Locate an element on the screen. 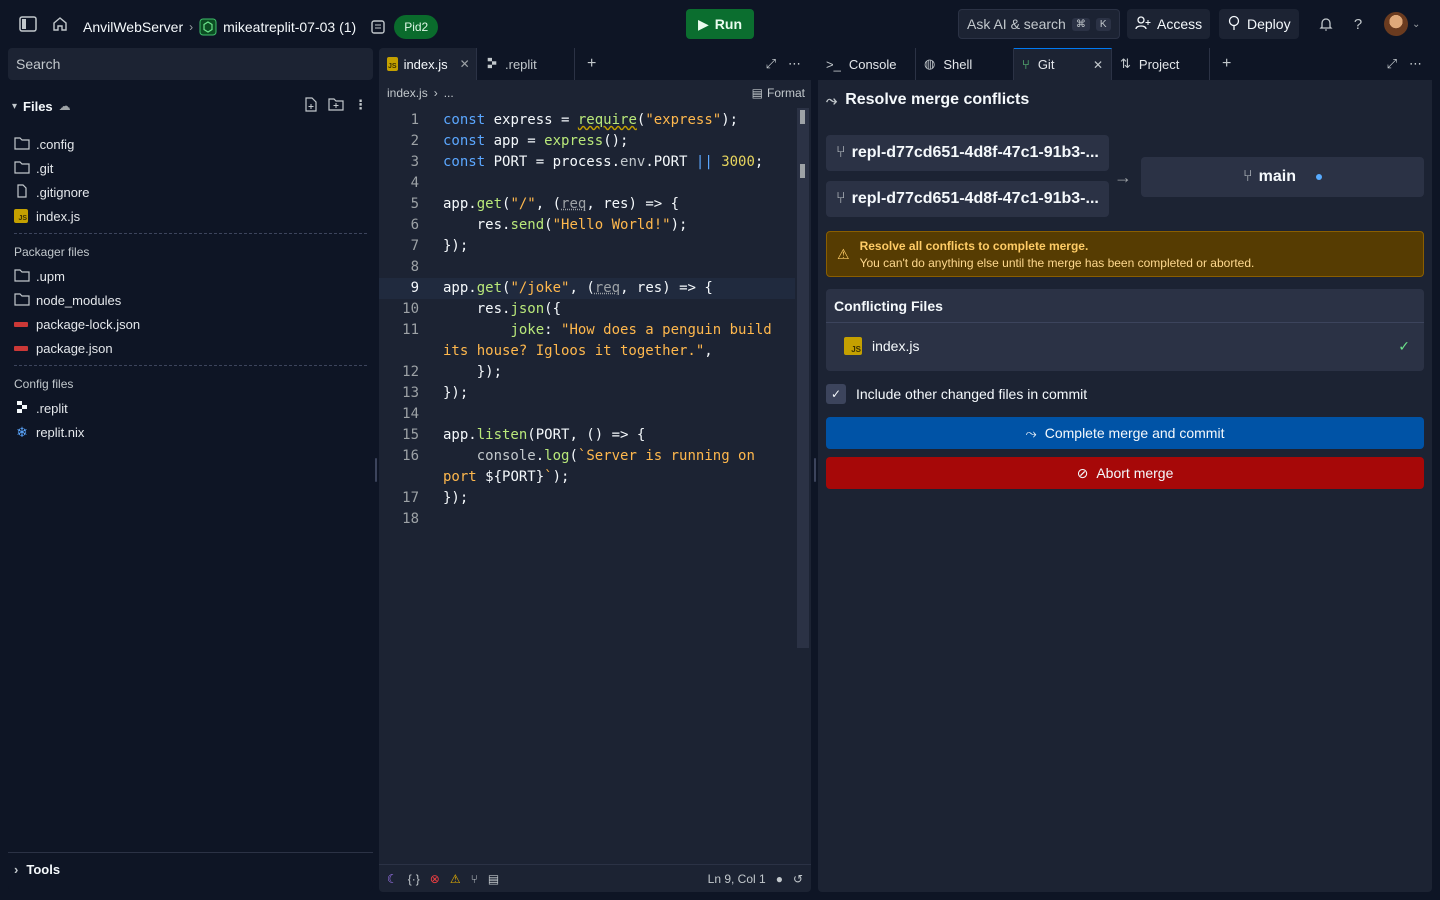 Image resolution: width=1440 pixels, height=900 pixels. braces-icon: {·} is located at coordinates (414, 879).